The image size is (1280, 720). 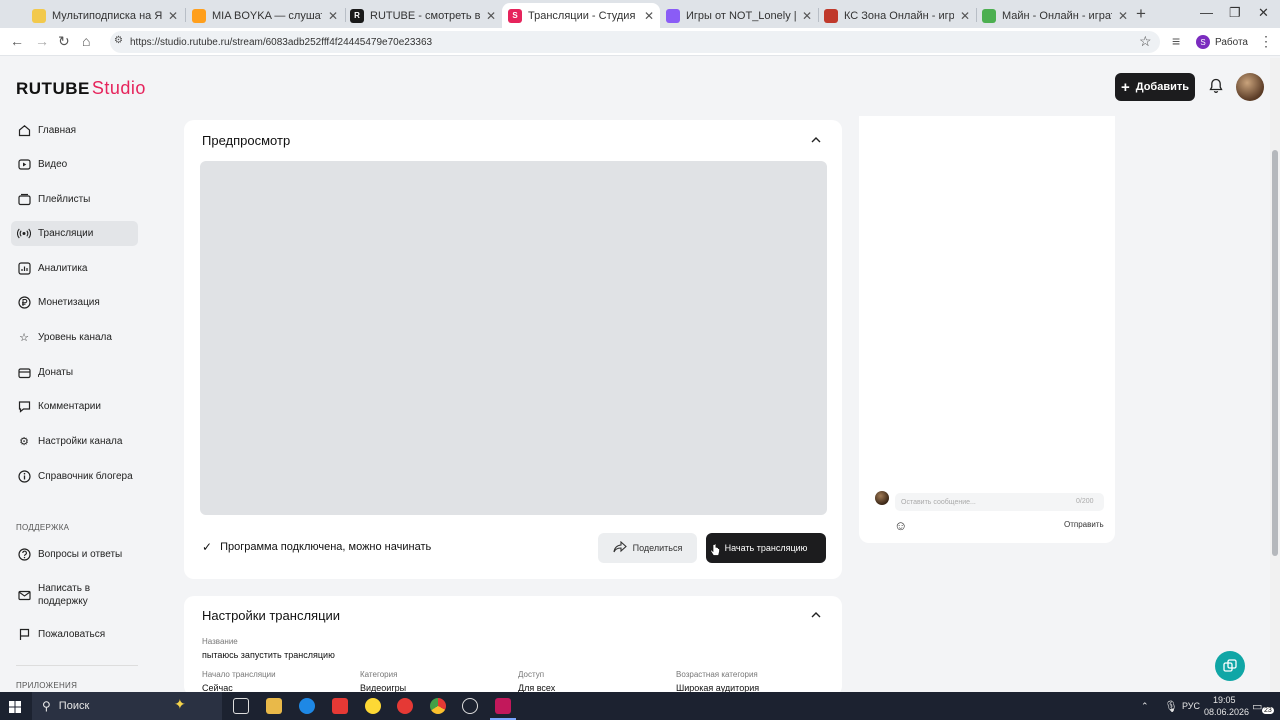 I want to click on taskbar-search: ⚲ Поиск ✦, so click(x=127, y=706).